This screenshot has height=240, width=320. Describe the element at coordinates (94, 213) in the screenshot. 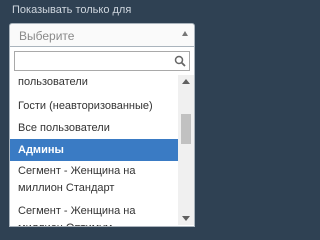

I see `option-segment-optimum: Сегмент - Женщина на миллион Оптимум` at that location.